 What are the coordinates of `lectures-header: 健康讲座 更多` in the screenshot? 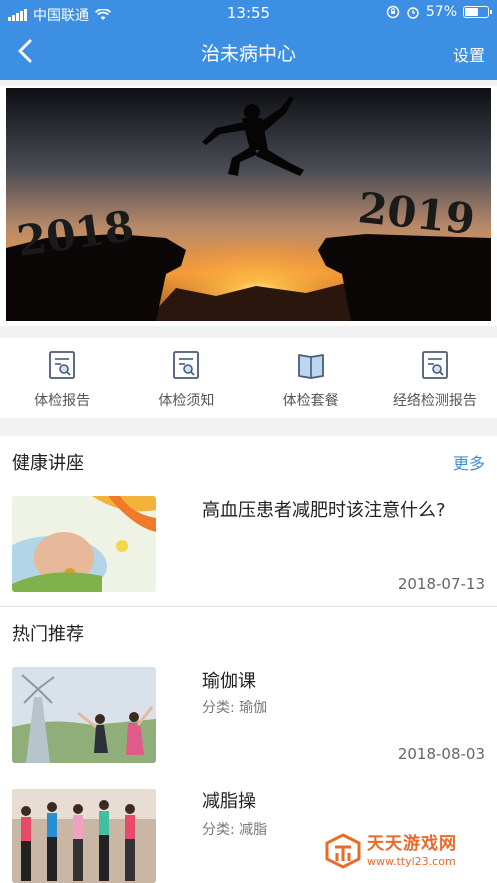 It's located at (248, 460).